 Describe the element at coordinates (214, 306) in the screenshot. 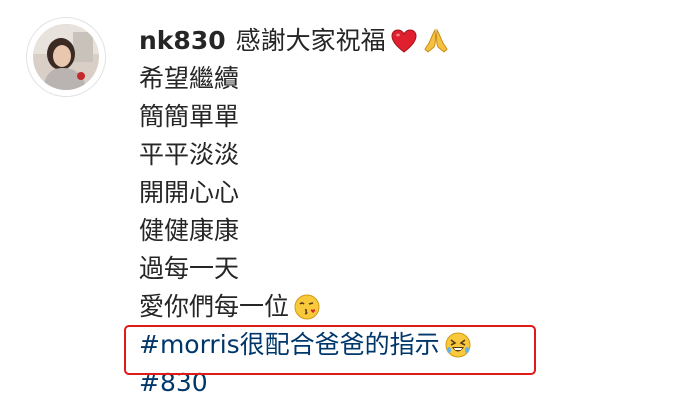

I see `caption-text: 愛你們每一位` at that location.